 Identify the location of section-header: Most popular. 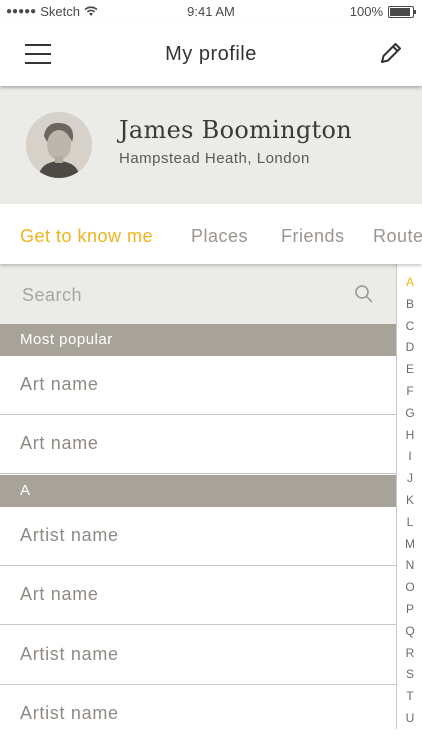
(198, 340).